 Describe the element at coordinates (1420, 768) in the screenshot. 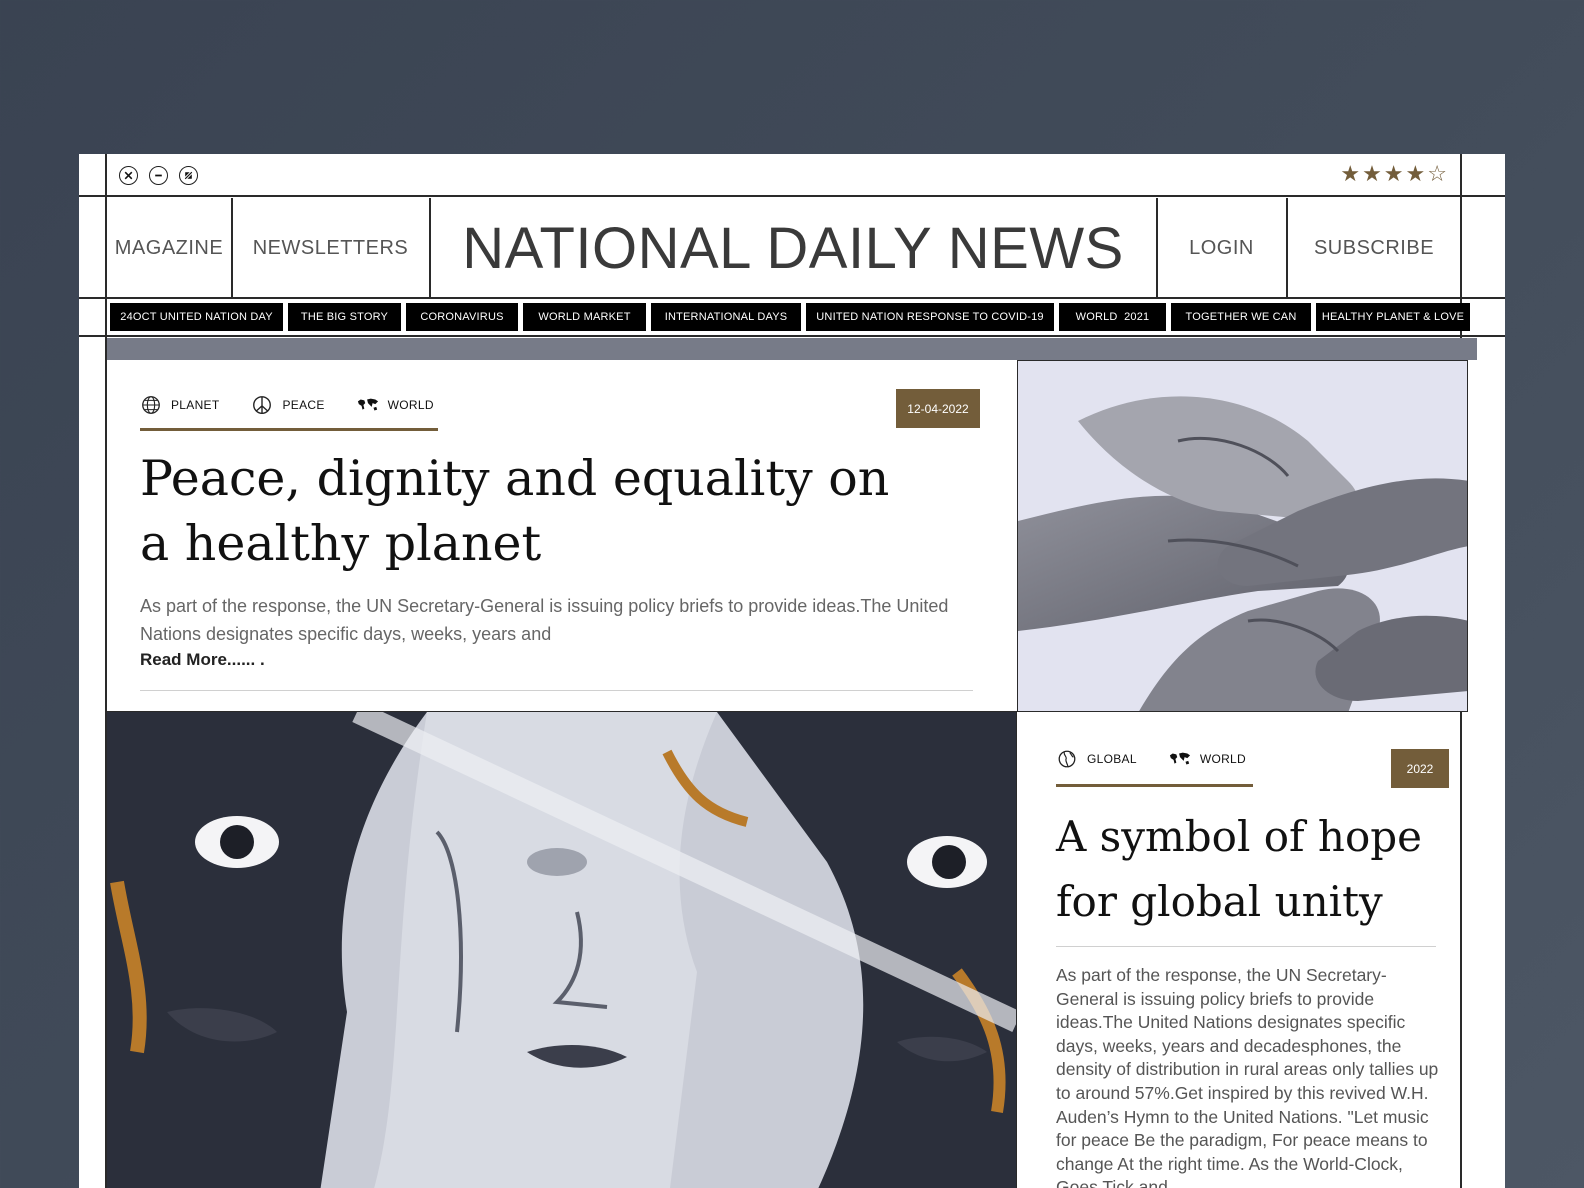

I see `date-badge: 2022` at that location.